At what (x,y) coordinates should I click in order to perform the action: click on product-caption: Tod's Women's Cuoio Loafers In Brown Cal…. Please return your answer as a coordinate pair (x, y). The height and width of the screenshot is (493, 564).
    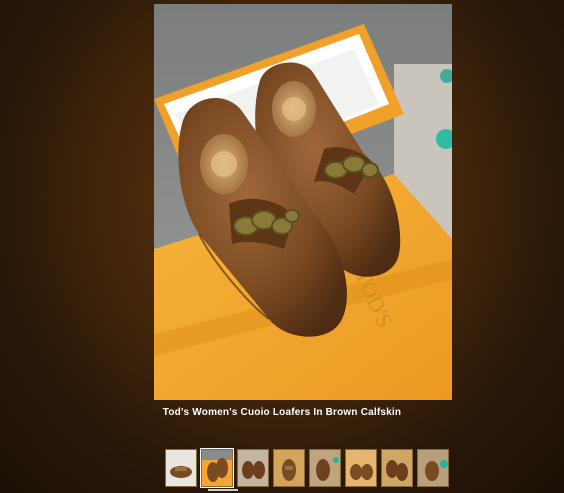
    Looking at the image, I should click on (282, 412).